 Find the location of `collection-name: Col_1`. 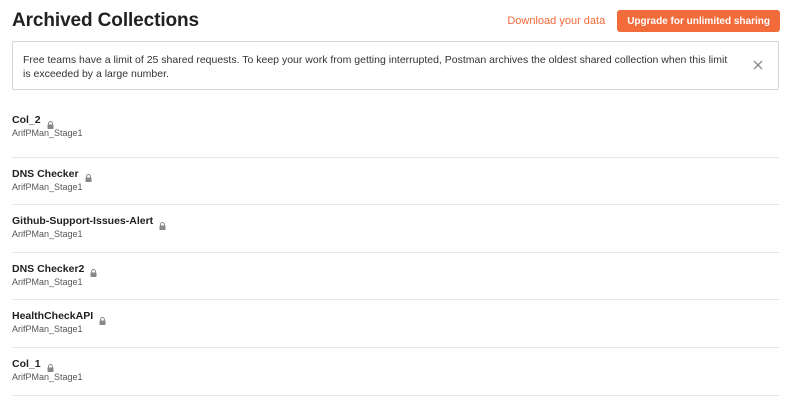

collection-name: Col_1 is located at coordinates (26, 363).